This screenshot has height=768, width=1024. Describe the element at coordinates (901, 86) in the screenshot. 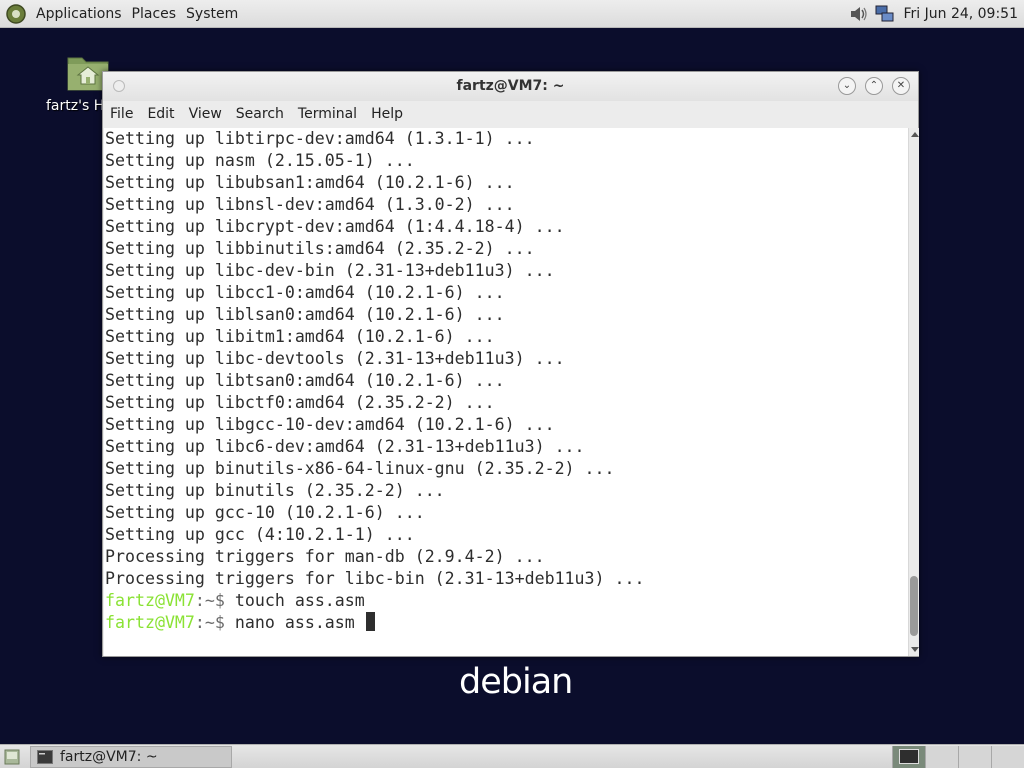

I see `close-button: ✕` at that location.